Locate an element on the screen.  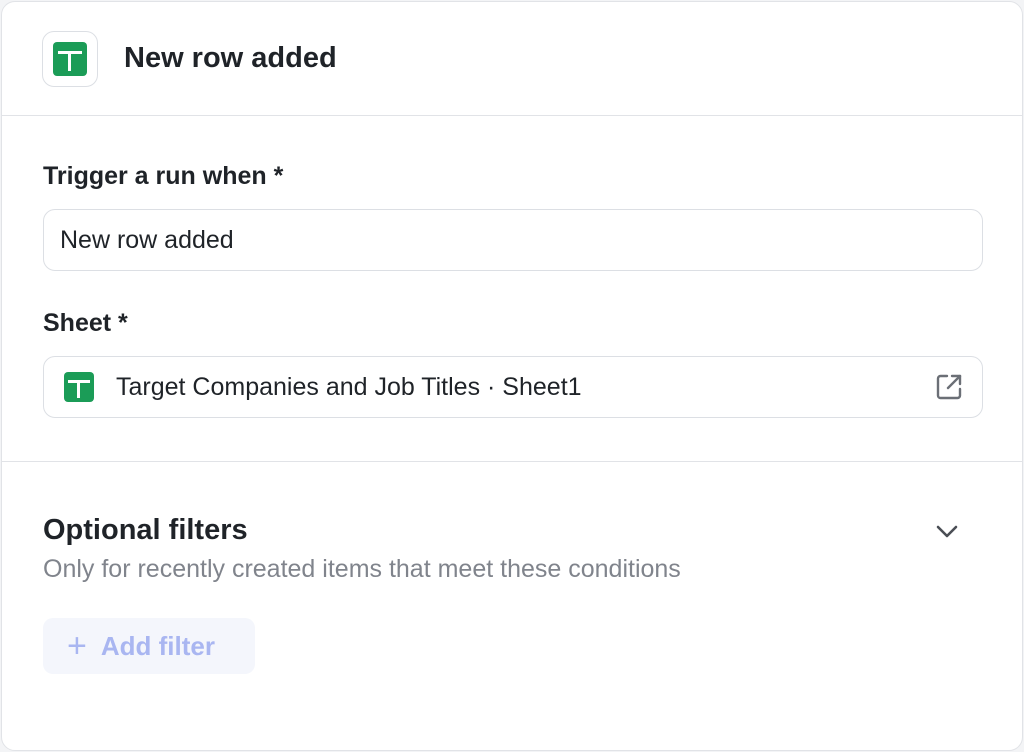
trigger-select: New row added is located at coordinates (513, 240).